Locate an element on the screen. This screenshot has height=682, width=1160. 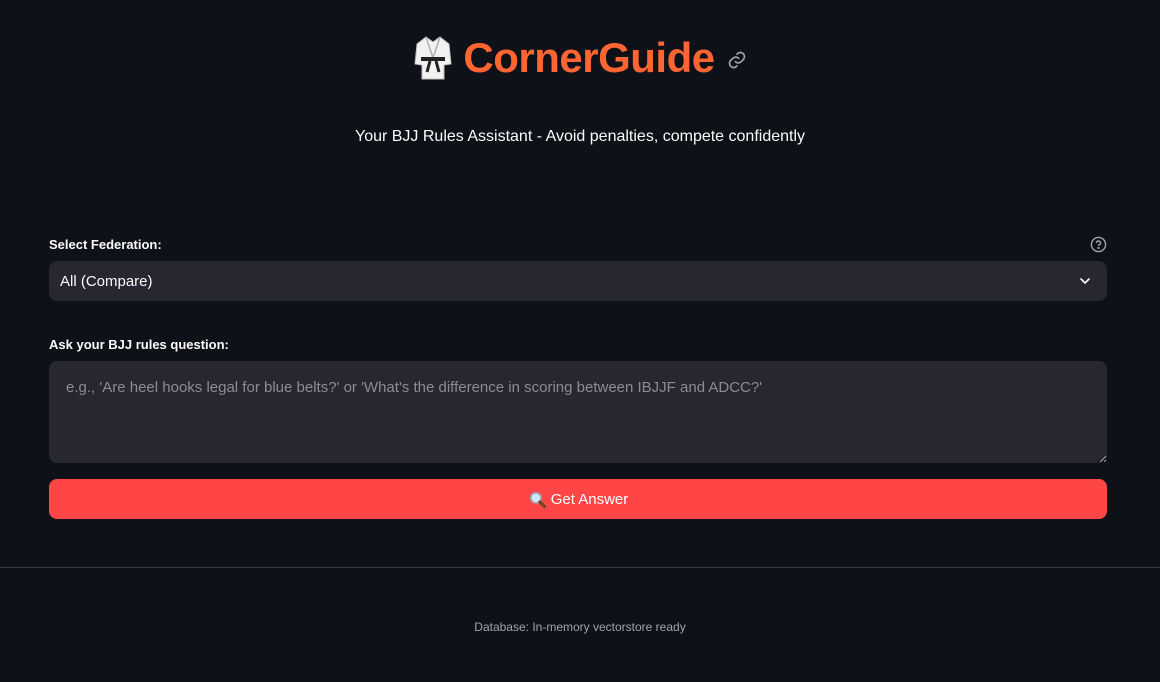
help-icon is located at coordinates (1098, 244).